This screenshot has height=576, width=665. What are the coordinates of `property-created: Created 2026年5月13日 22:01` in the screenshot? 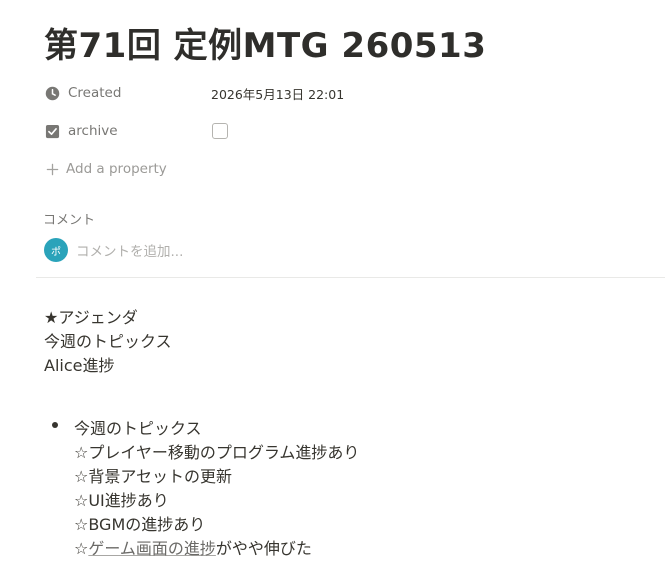 It's located at (344, 93).